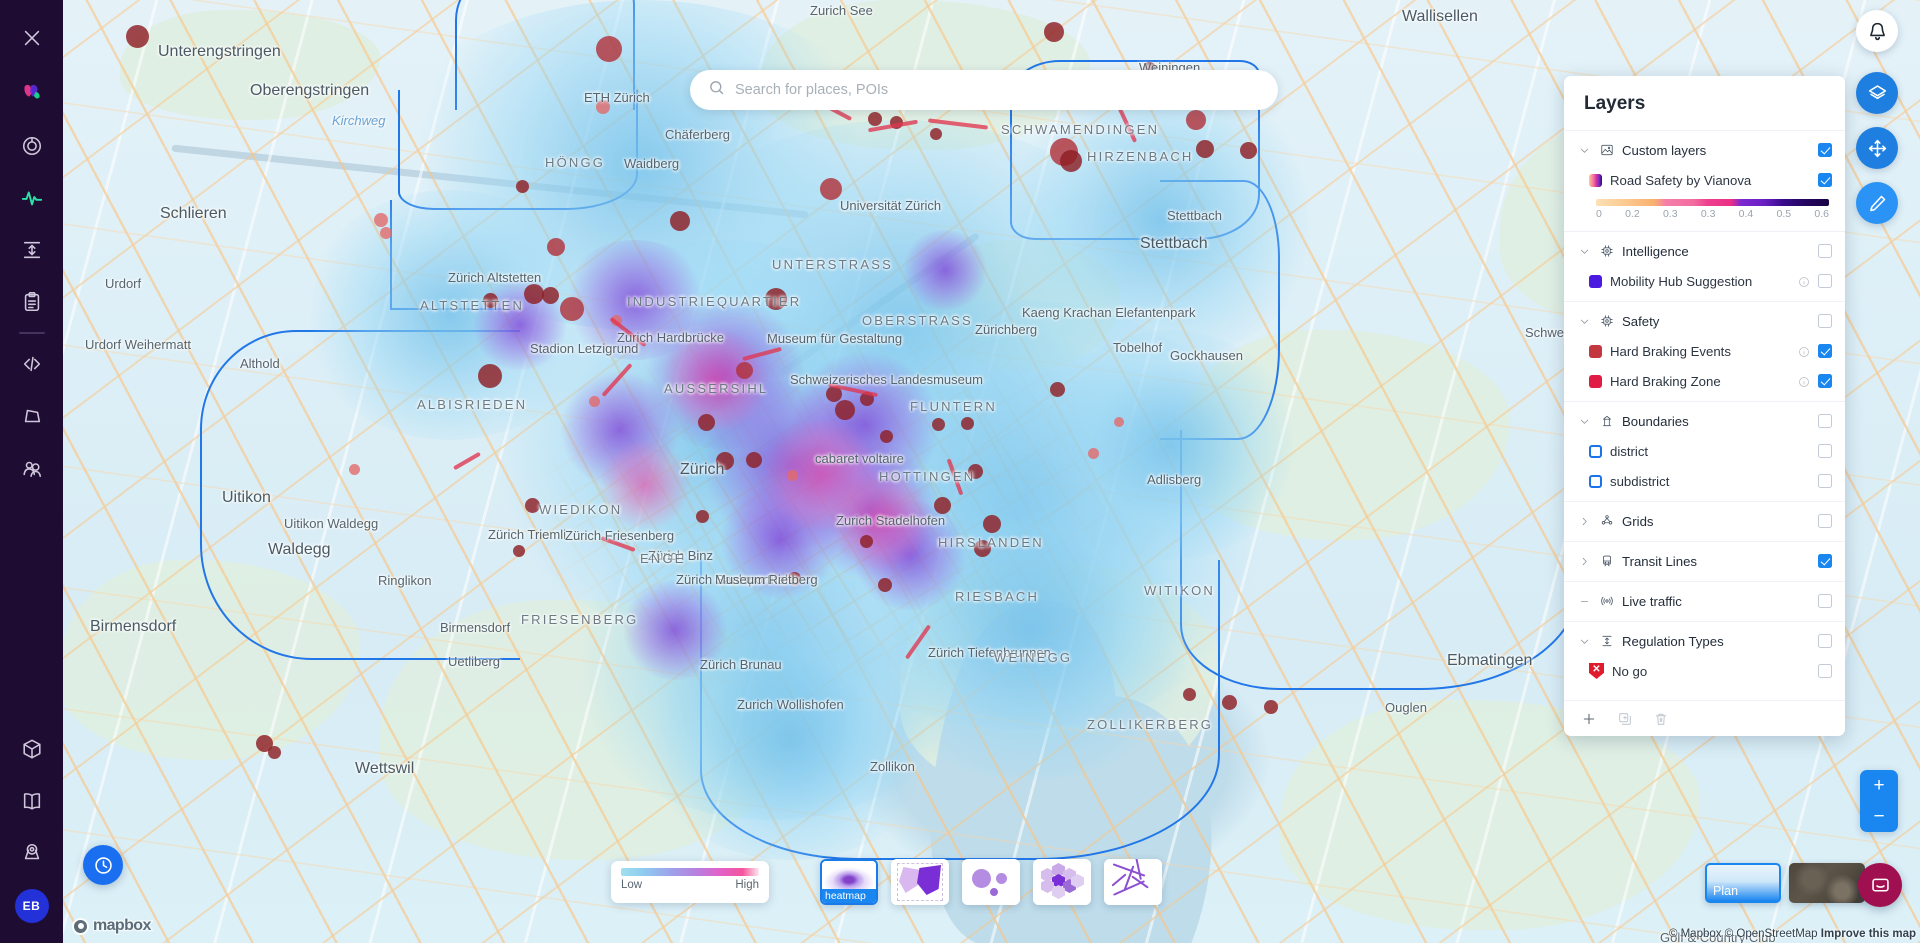 Image resolution: width=1920 pixels, height=943 pixels. I want to click on layer-group-header-intelligence: Intelligence, so click(1704, 251).